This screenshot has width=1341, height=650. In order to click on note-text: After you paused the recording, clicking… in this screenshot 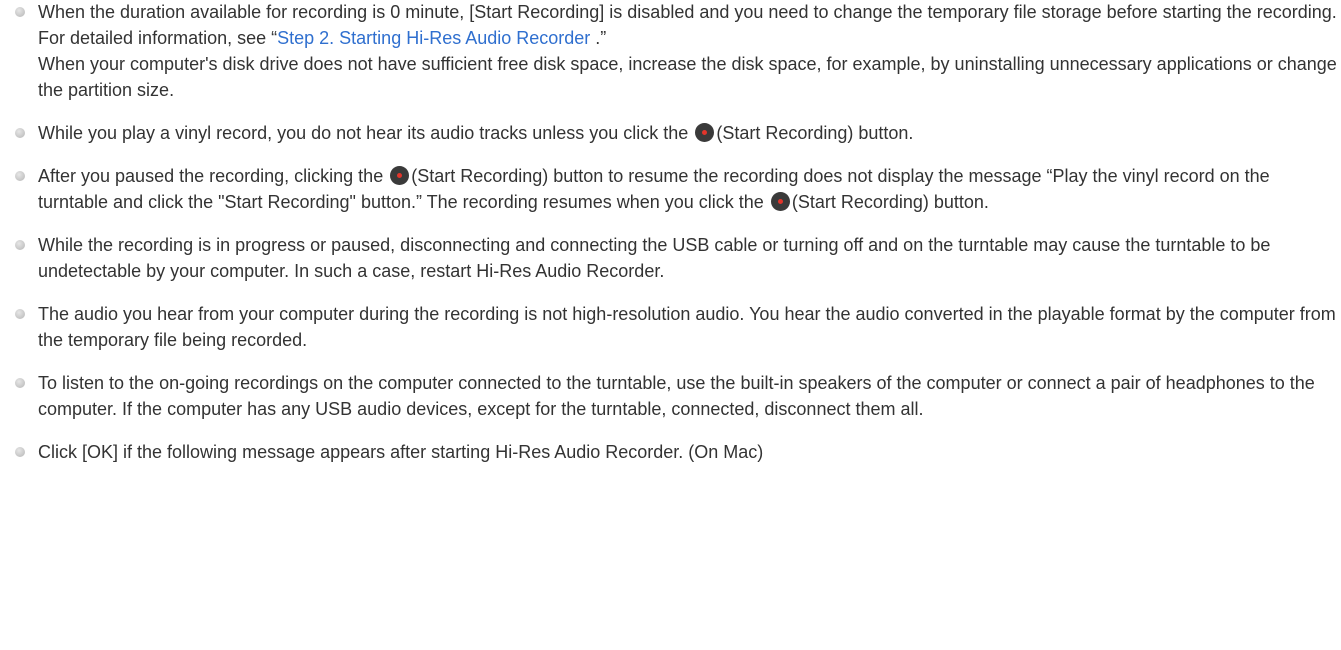, I will do `click(689, 189)`.